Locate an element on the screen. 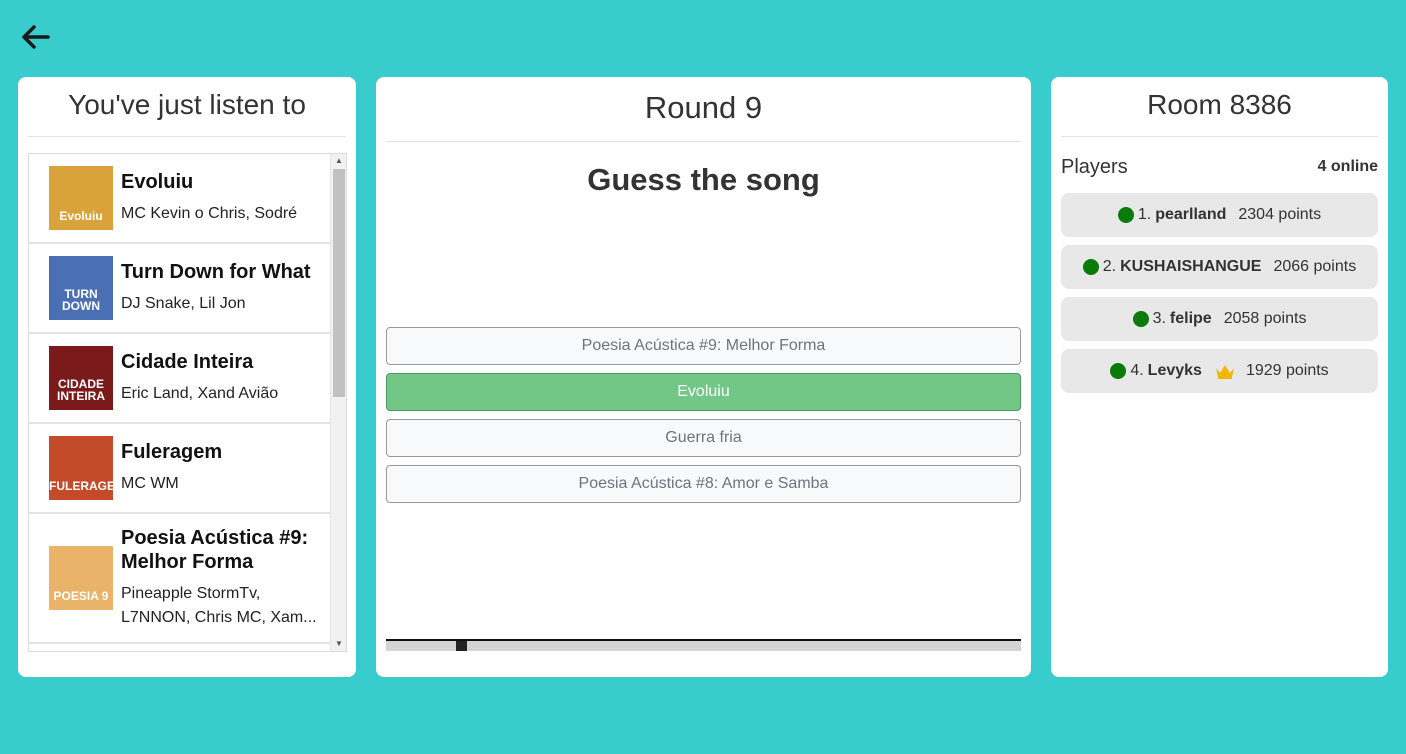 The image size is (1406, 754). scrollbar: ▲ ▼ is located at coordinates (338, 402).